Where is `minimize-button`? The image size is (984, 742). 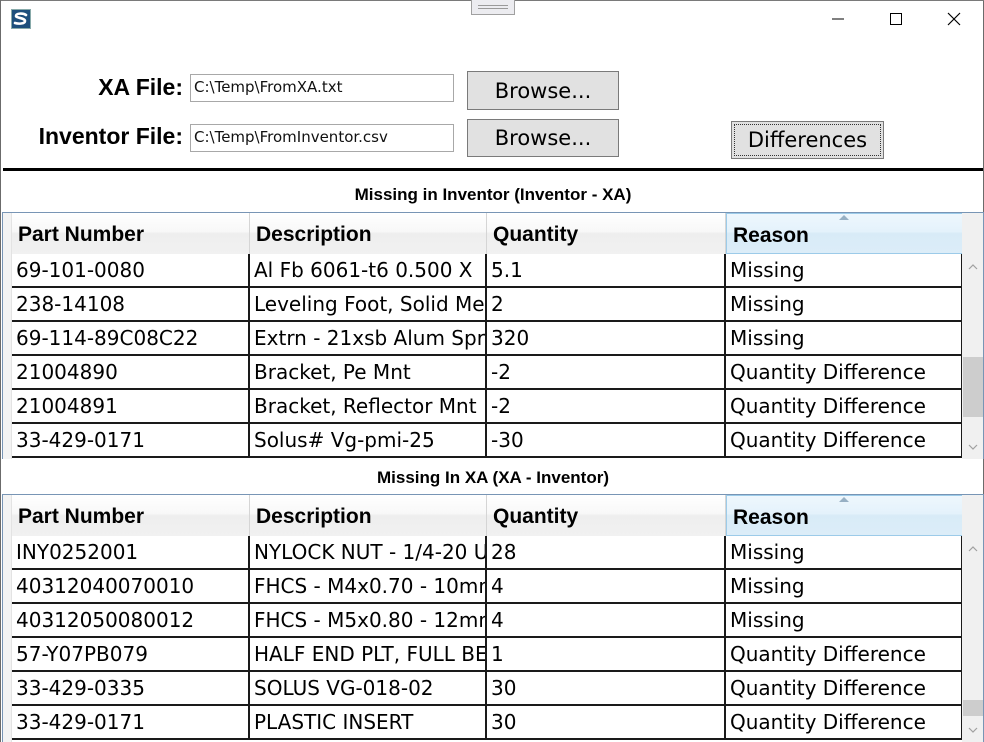 minimize-button is located at coordinates (838, 19).